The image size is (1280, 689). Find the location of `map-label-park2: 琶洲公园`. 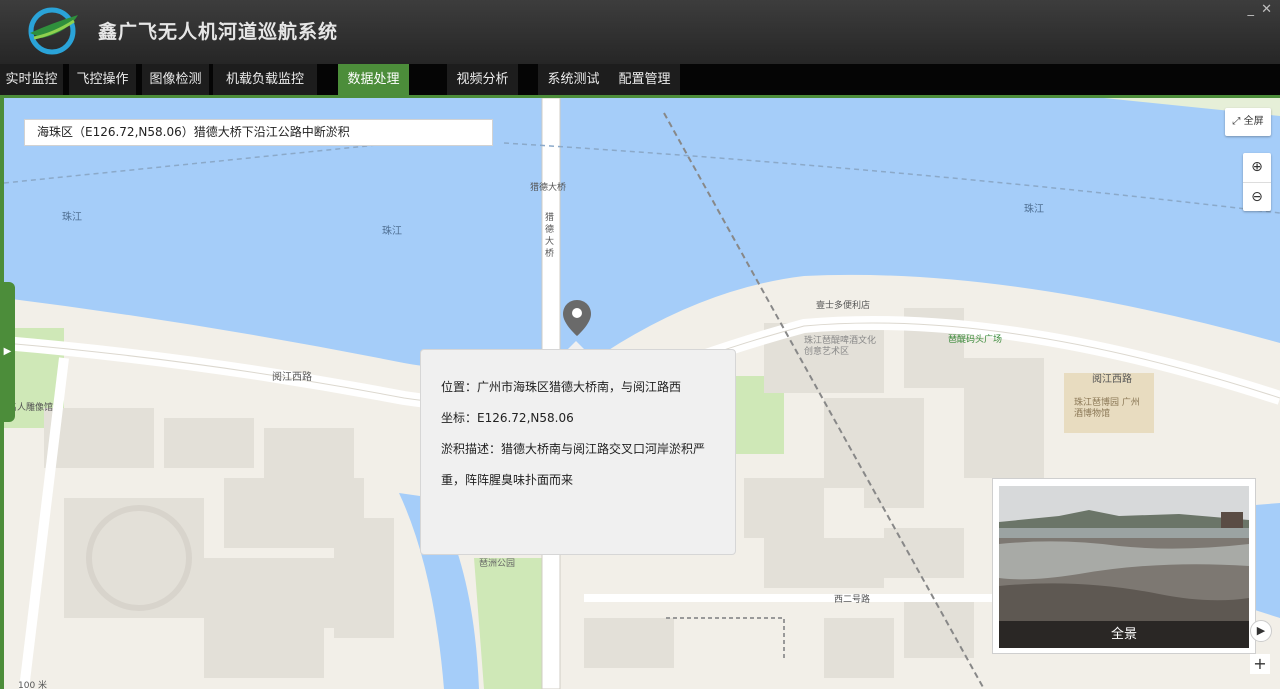

map-label-park2: 琶洲公园 is located at coordinates (497, 564).